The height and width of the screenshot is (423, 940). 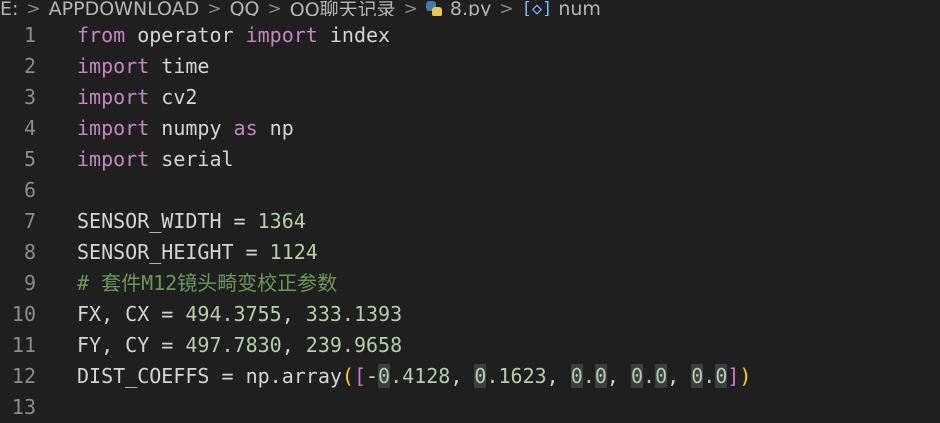 What do you see at coordinates (29, 66) in the screenshot?
I see `line-number: 2` at bounding box center [29, 66].